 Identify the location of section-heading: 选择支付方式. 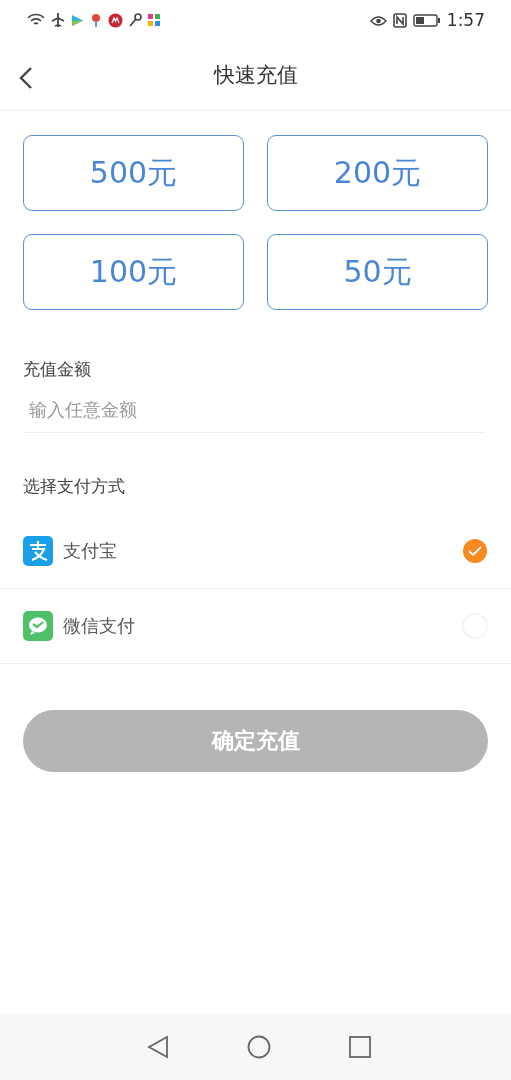
(74, 486).